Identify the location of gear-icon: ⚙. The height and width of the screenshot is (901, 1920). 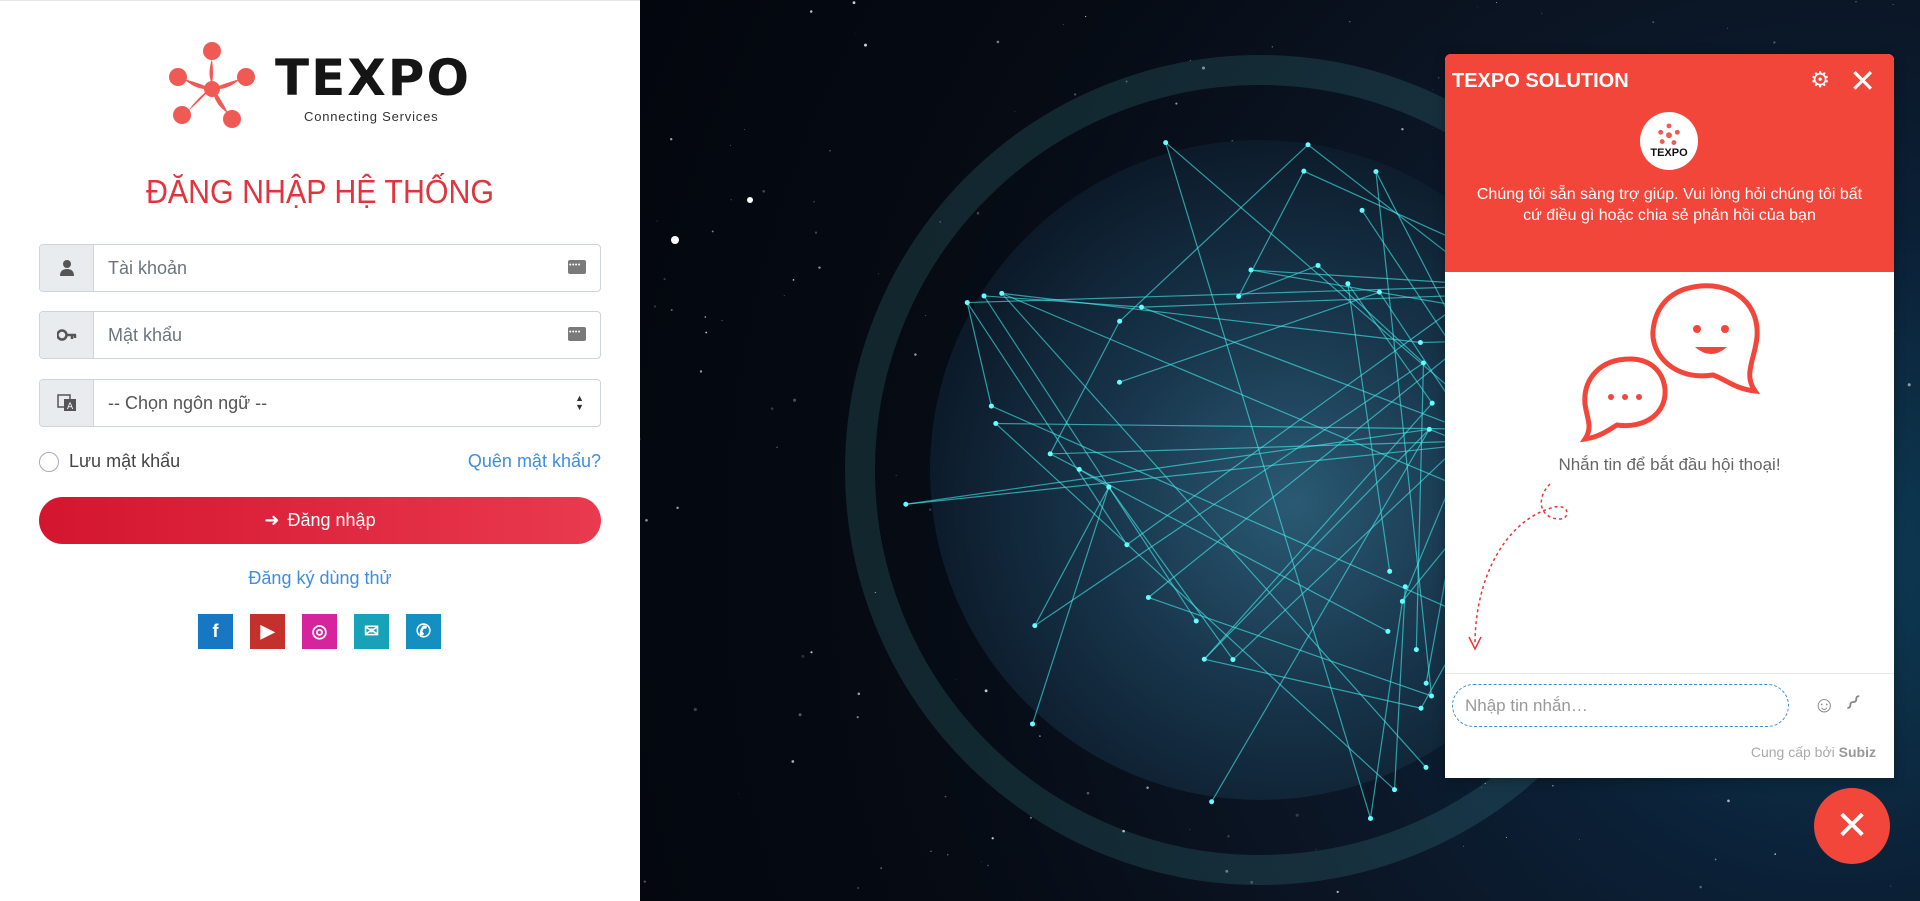
(1820, 80).